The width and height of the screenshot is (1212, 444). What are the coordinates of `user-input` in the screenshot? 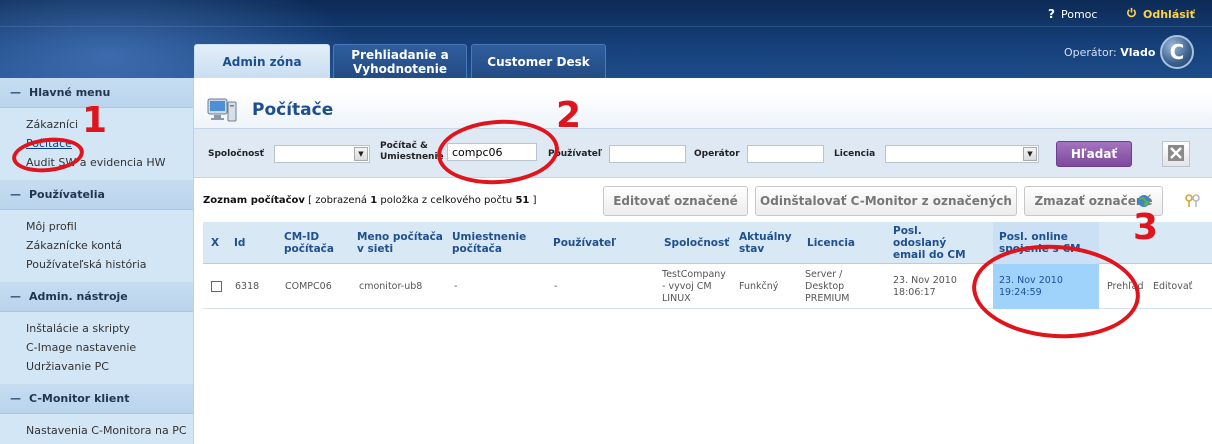 It's located at (647, 154).